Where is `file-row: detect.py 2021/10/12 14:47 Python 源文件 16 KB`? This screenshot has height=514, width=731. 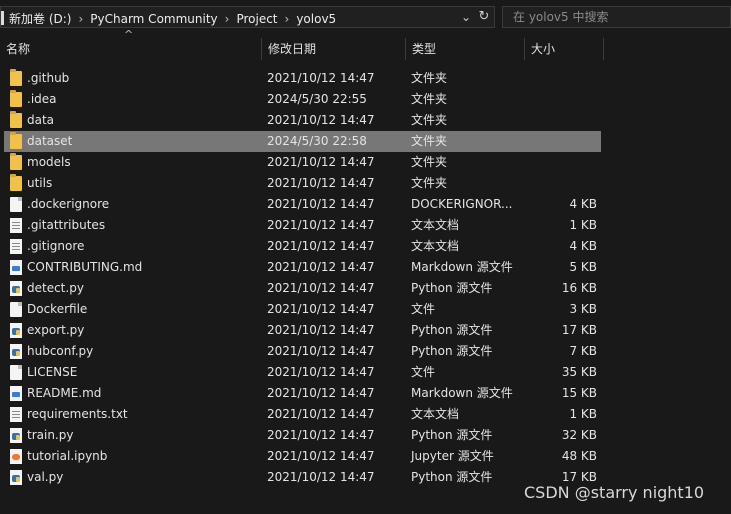 file-row: detect.py 2021/10/12 14:47 Python 源文件 16 KB is located at coordinates (302, 288).